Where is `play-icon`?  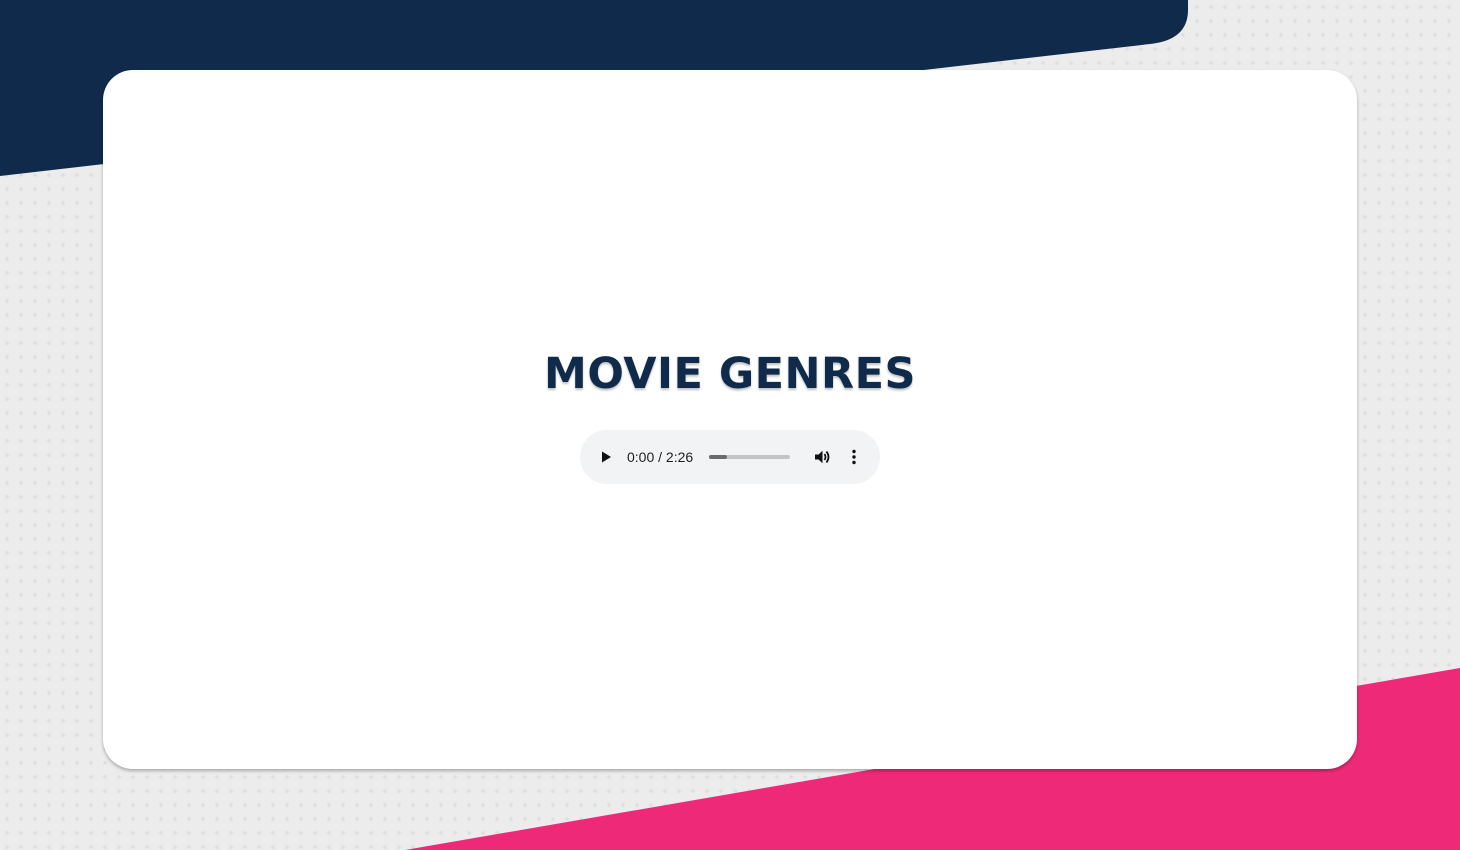
play-icon is located at coordinates (606, 457).